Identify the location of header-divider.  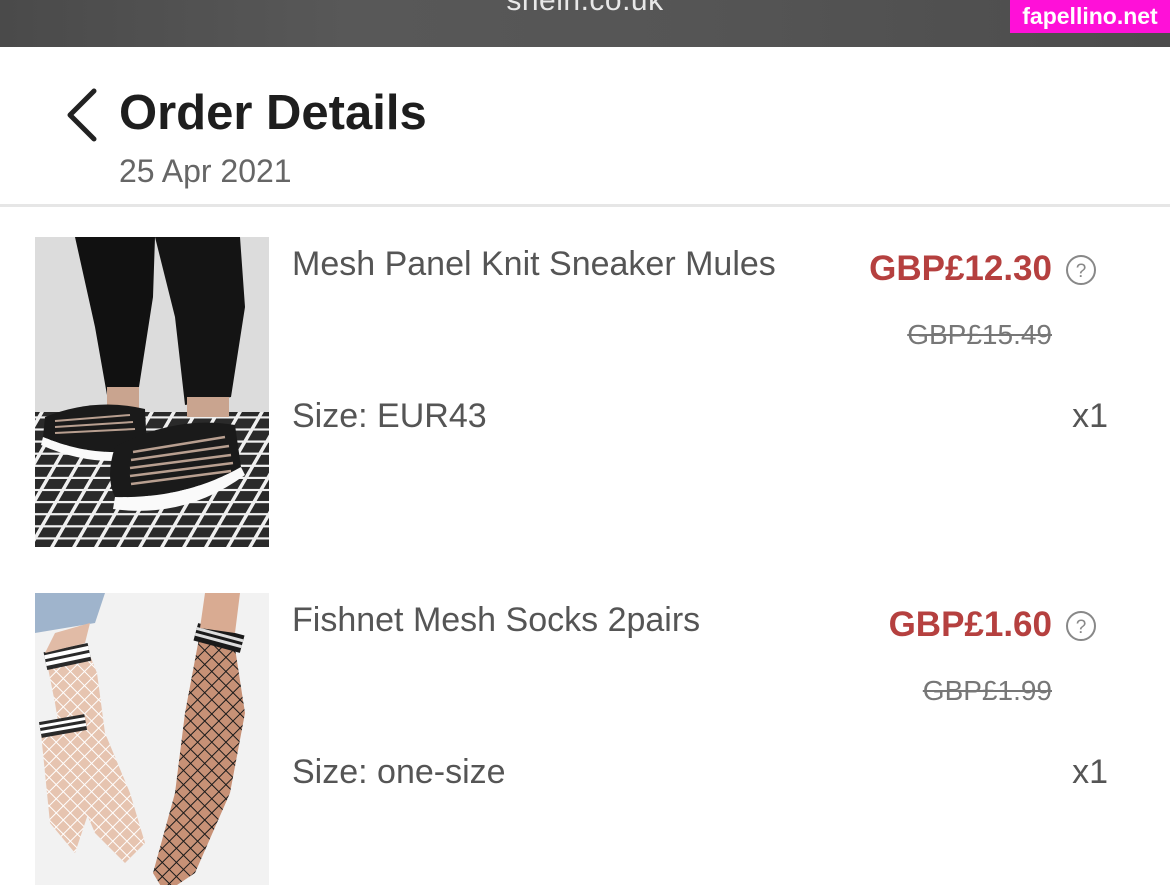
(585, 205).